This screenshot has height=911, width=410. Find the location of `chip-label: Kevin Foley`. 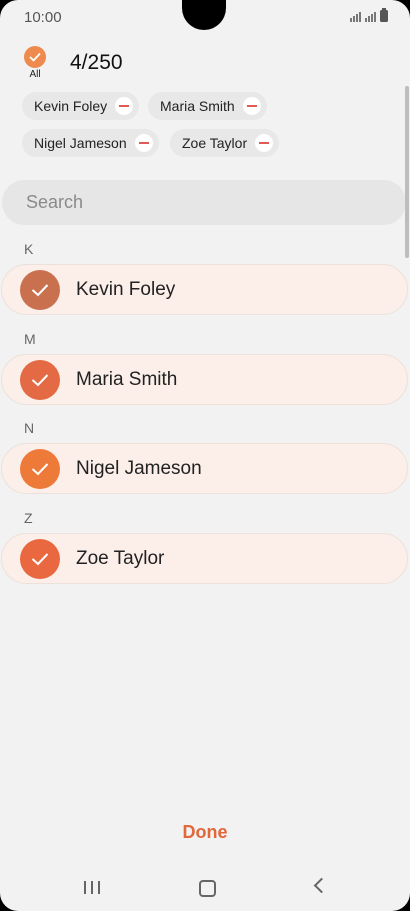

chip-label: Kevin Foley is located at coordinates (71, 106).